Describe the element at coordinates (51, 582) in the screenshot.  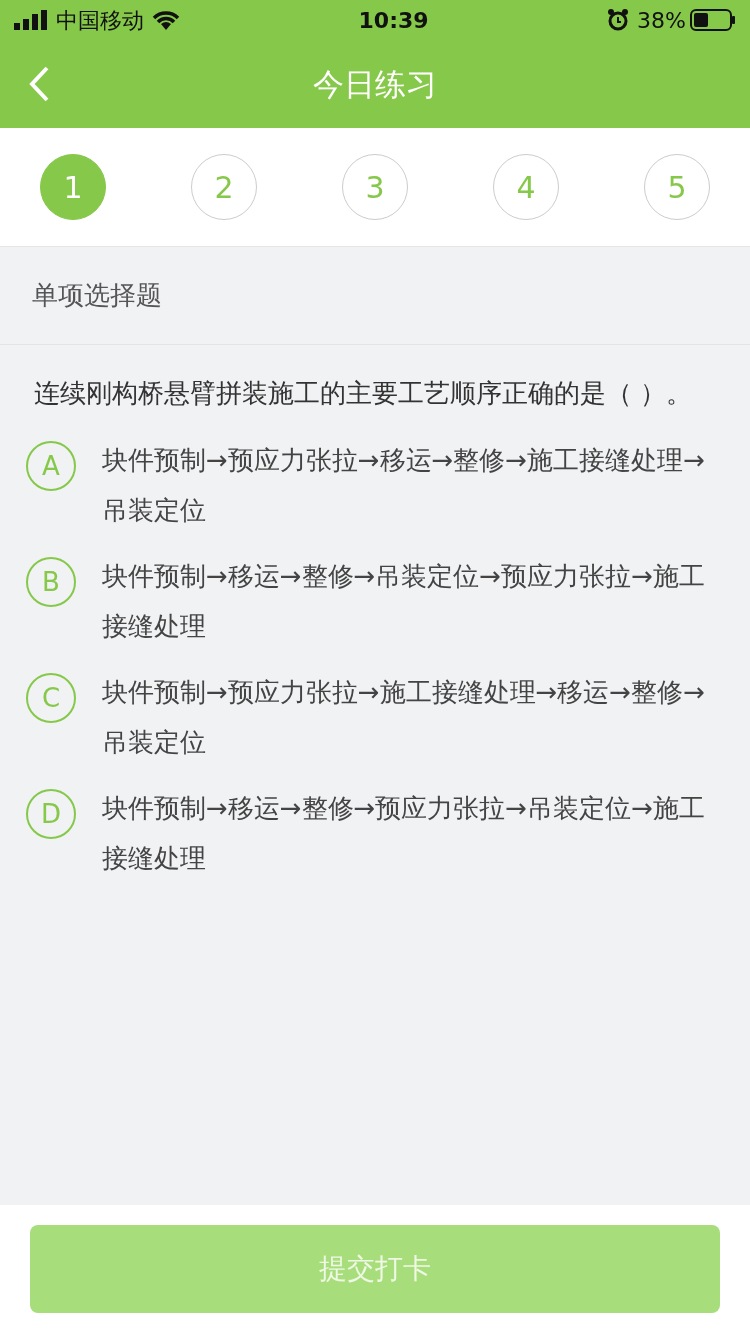
I see `option-letter: B` at that location.